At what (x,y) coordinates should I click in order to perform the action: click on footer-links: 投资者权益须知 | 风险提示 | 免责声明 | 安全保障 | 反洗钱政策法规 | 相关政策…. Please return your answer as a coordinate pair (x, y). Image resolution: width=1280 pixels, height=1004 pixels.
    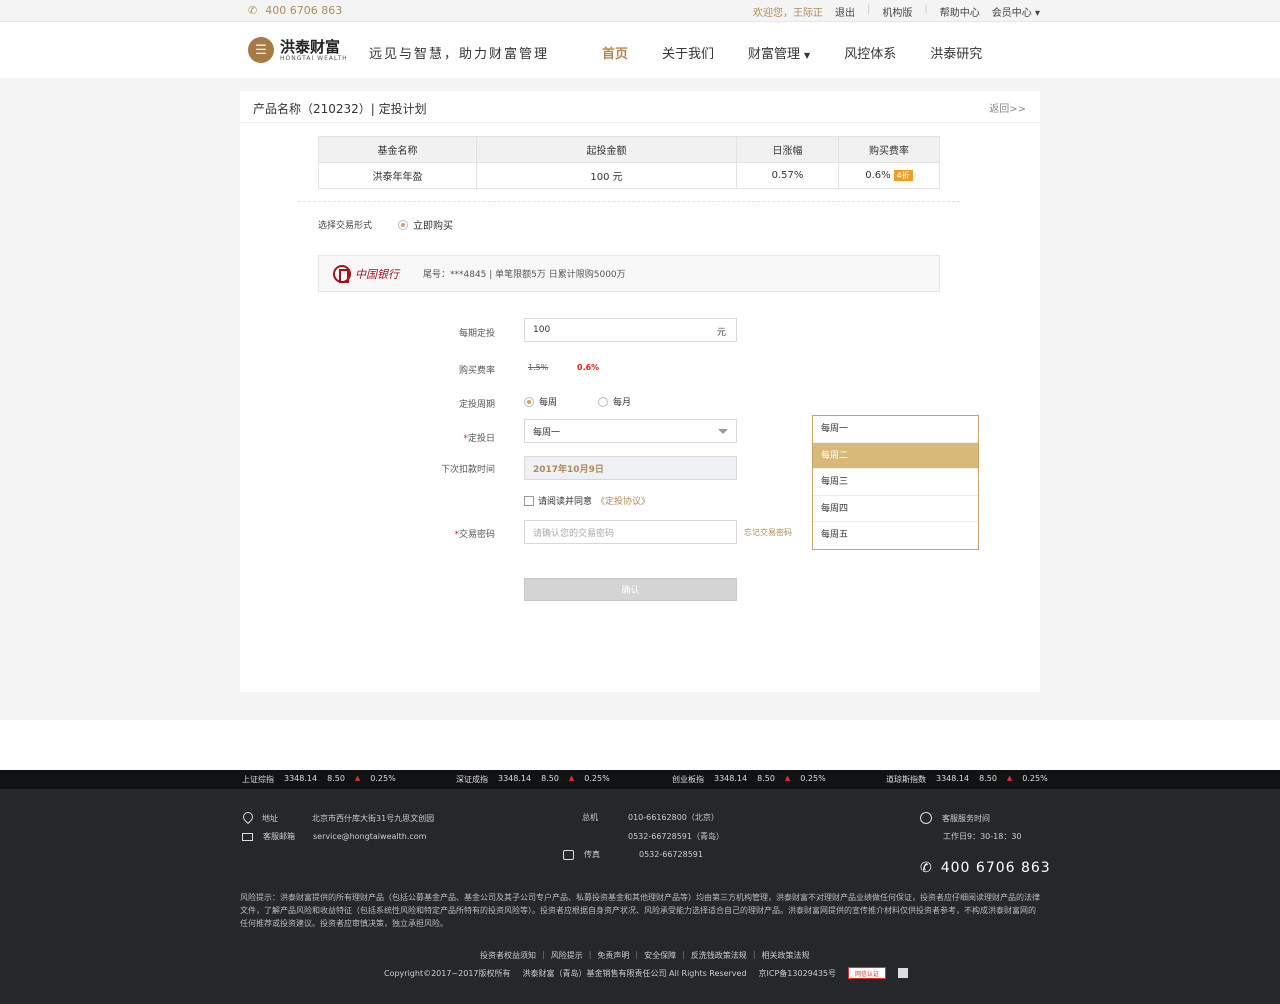
    Looking at the image, I should click on (645, 955).